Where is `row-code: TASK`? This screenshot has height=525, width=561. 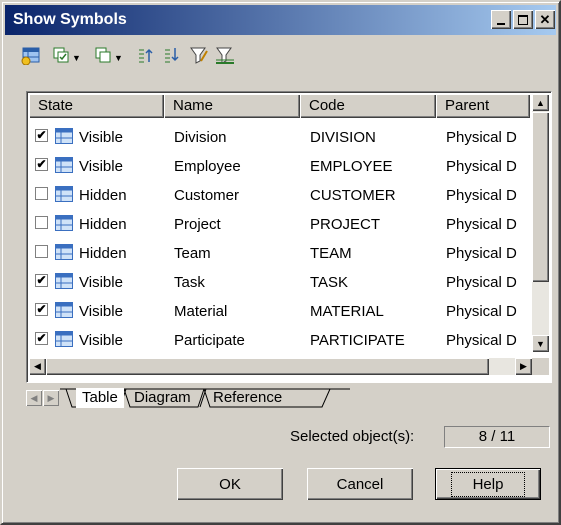
row-code: TASK is located at coordinates (329, 282).